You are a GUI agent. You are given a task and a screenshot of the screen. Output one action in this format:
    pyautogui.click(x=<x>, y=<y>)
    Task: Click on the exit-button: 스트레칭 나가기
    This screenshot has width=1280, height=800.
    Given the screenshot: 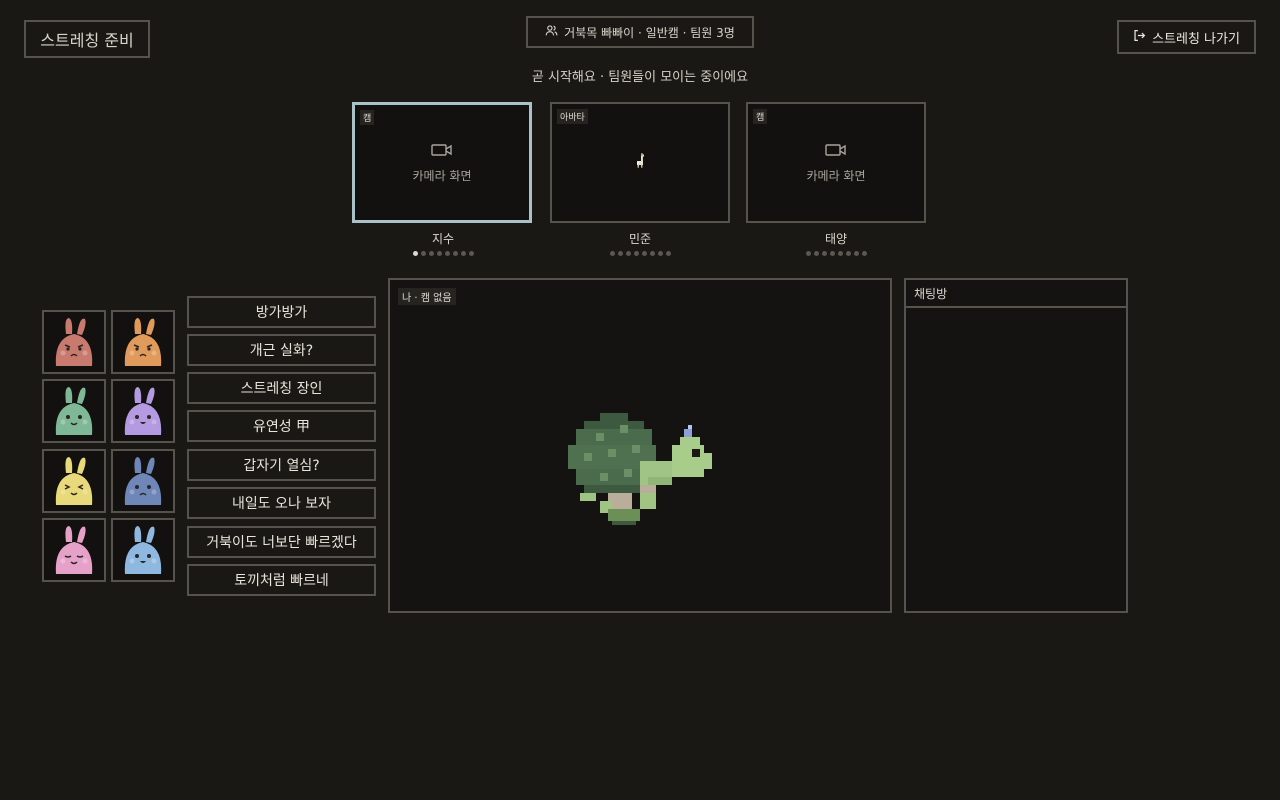 What is the action you would take?
    pyautogui.click(x=1186, y=37)
    